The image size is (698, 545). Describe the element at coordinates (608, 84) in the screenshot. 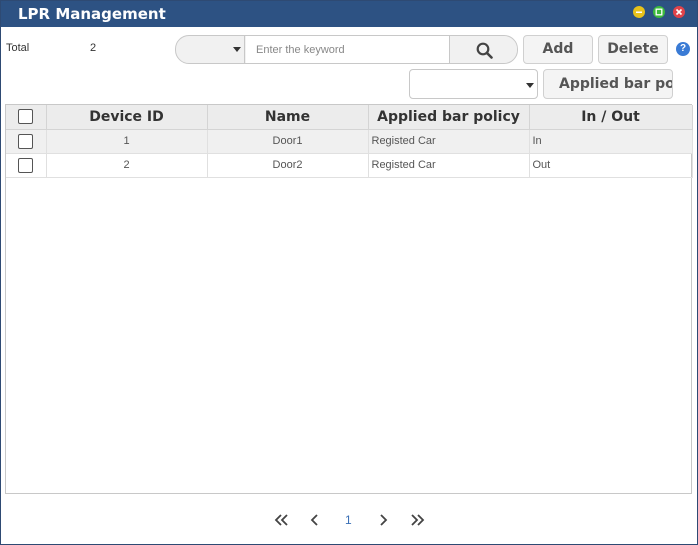

I see `applied-bar-policy-button: Applied bar policy` at that location.